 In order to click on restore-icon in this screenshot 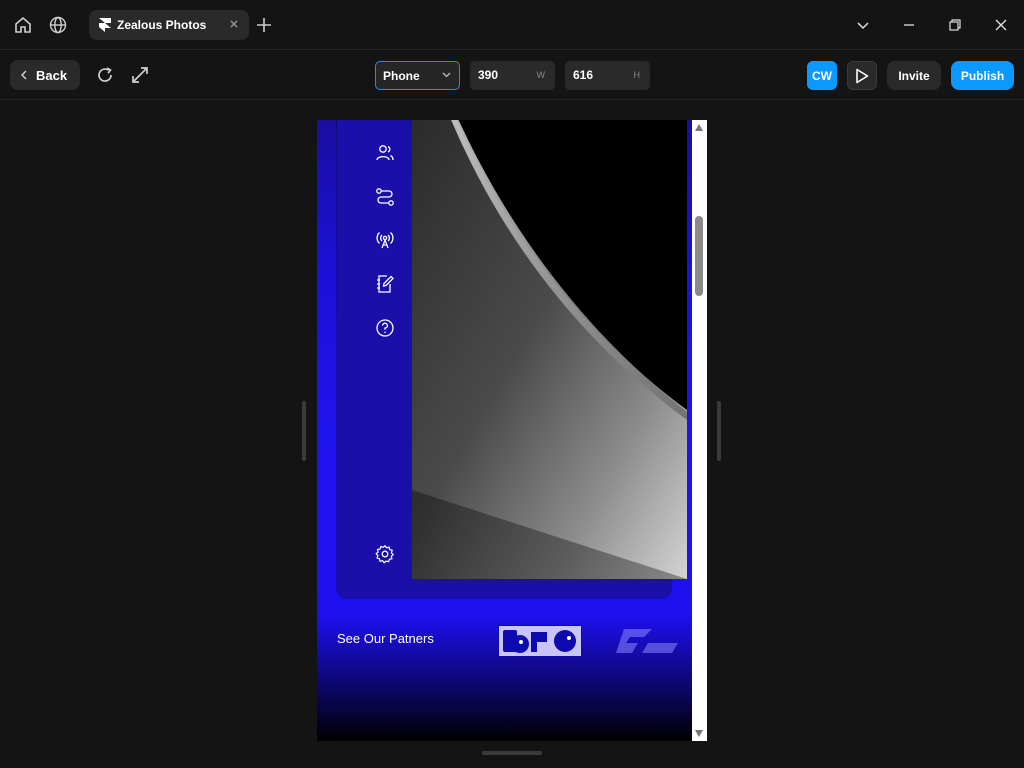, I will do `click(955, 25)`.